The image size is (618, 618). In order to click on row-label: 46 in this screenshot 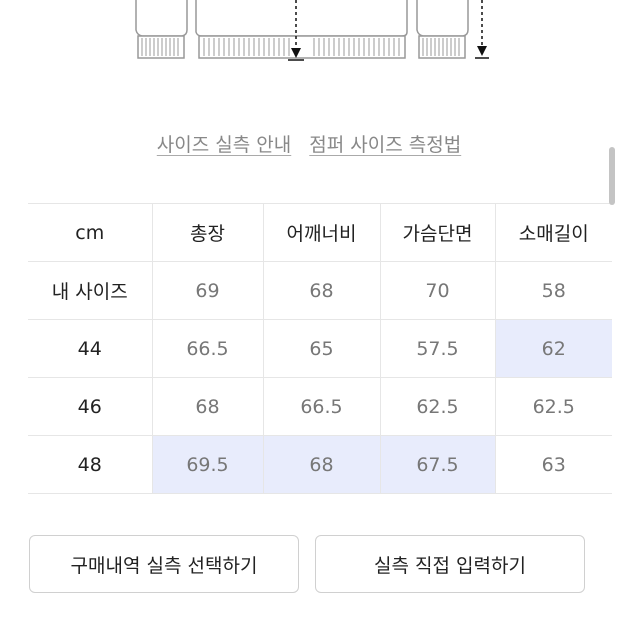, I will do `click(90, 406)`.